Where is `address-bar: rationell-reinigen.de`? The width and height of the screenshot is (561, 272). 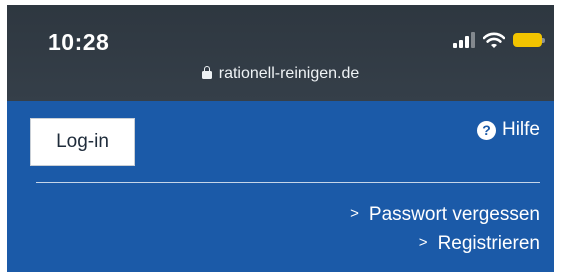 address-bar: rationell-reinigen.de is located at coordinates (280, 74).